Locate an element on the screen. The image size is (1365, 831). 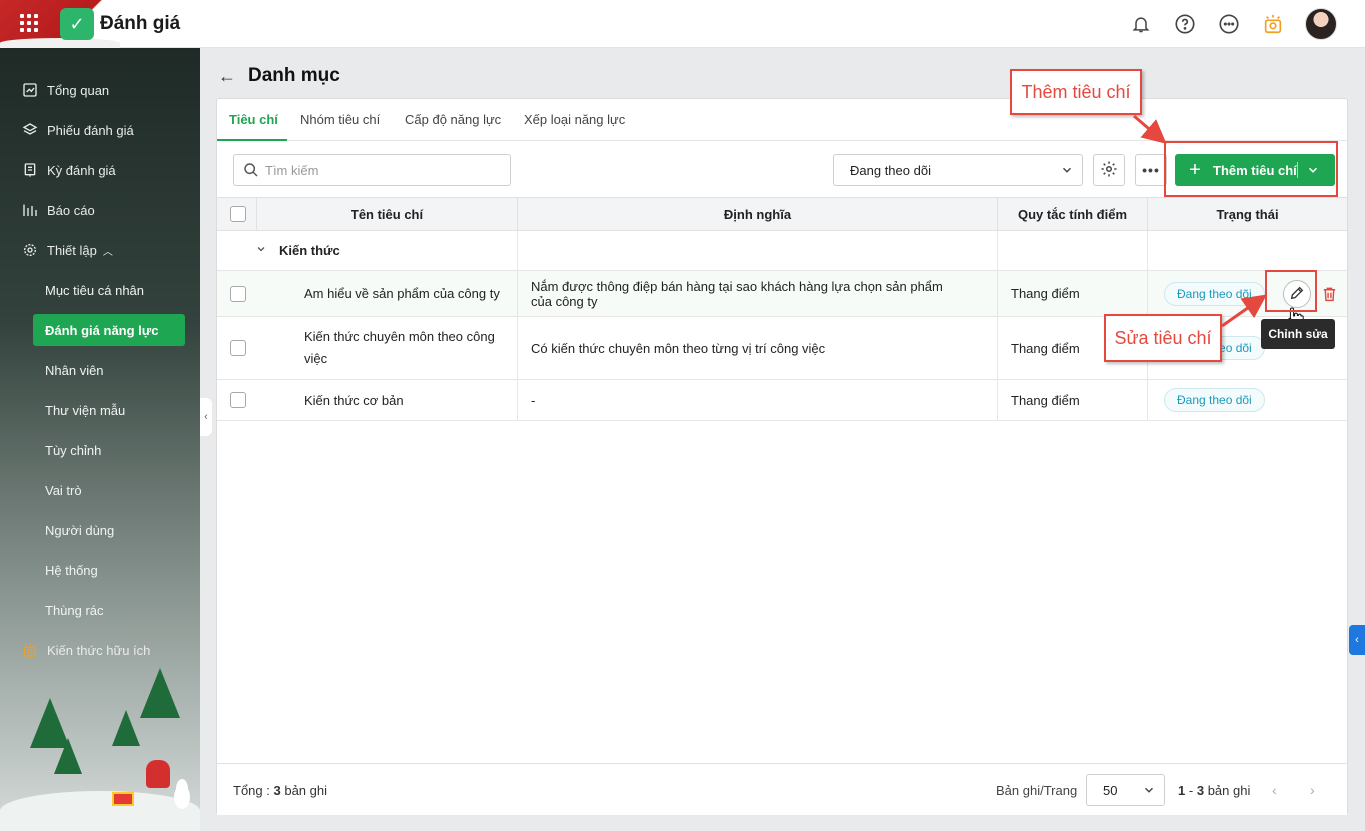
prev-page-icon: ‹ is located at coordinates (1274, 790).